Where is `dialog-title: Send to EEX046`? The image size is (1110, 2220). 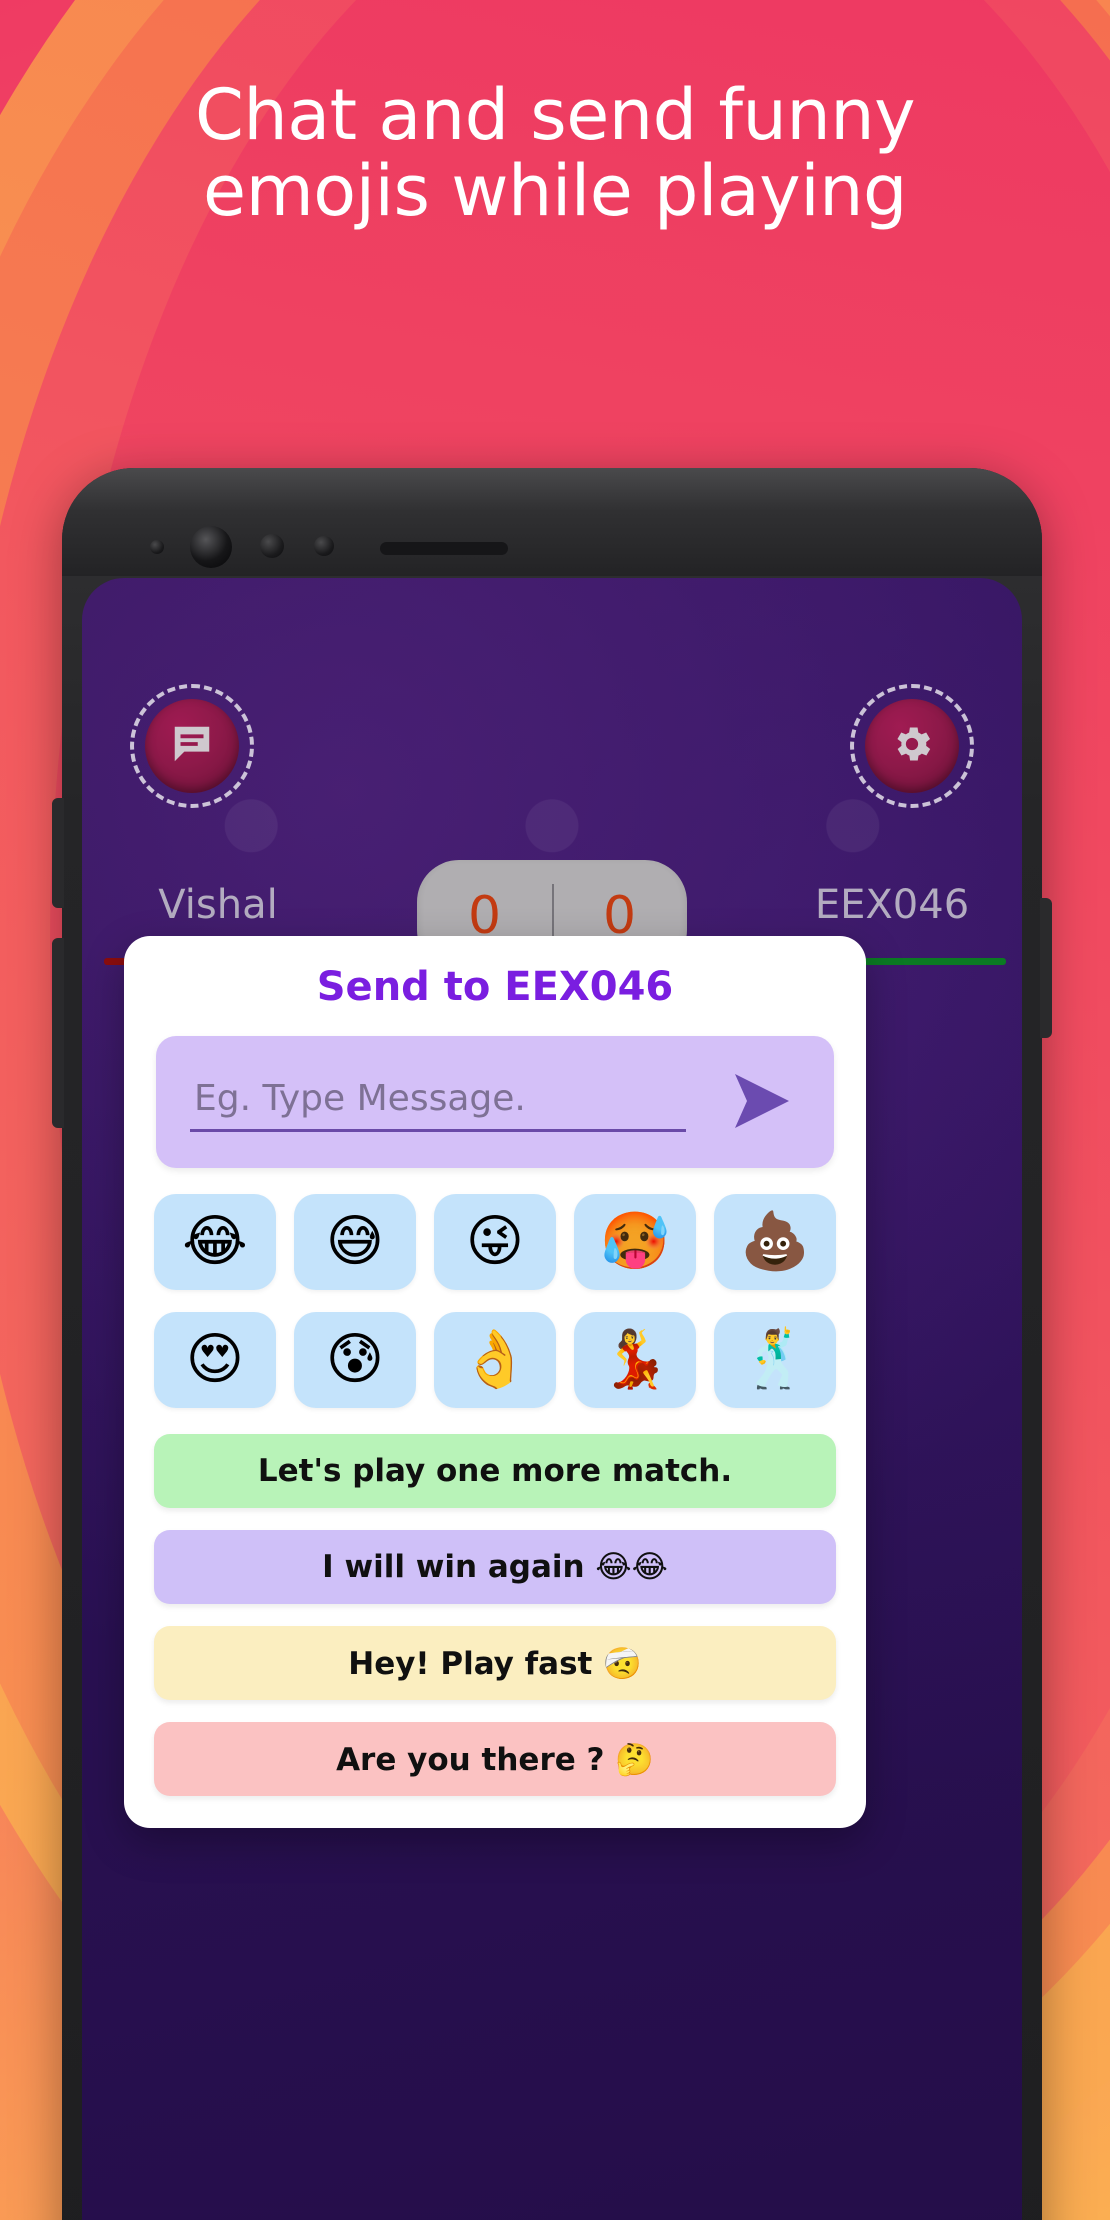
dialog-title: Send to EEX046 is located at coordinates (495, 987).